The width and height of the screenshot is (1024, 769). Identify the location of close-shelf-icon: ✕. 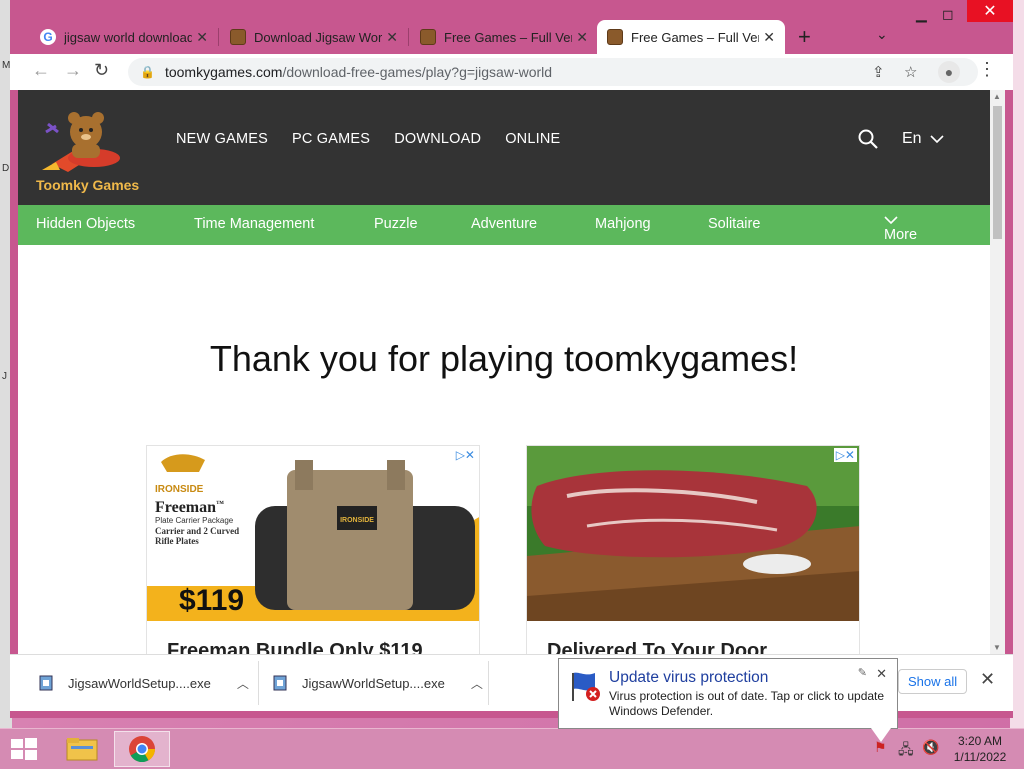
(987, 679).